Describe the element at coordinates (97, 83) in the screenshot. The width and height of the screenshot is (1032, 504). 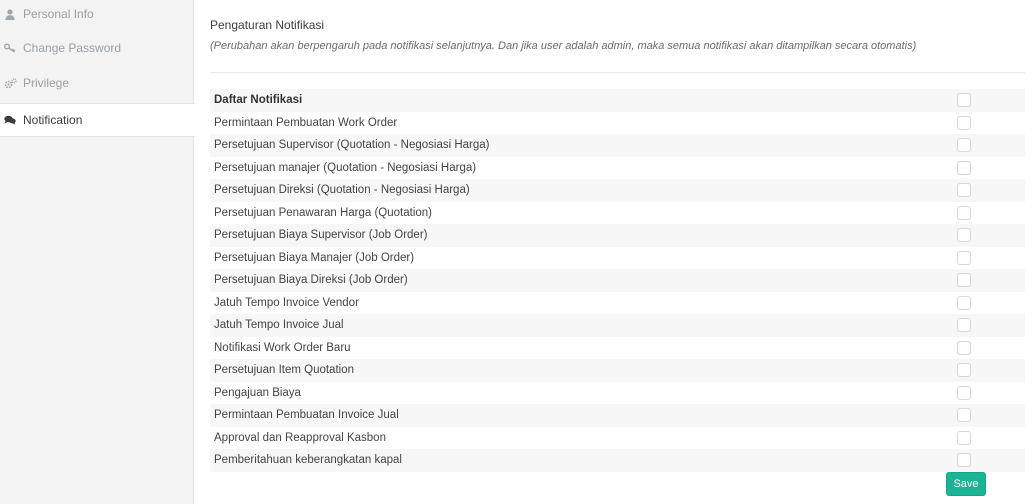
I see `sidebar-item-privilege: Privilege` at that location.